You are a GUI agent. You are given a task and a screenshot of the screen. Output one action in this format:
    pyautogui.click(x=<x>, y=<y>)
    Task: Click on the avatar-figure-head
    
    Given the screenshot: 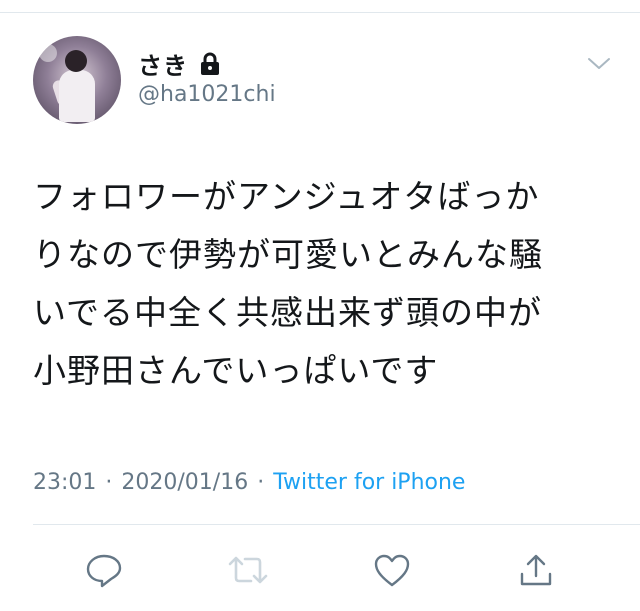 What is the action you would take?
    pyautogui.click(x=76, y=61)
    